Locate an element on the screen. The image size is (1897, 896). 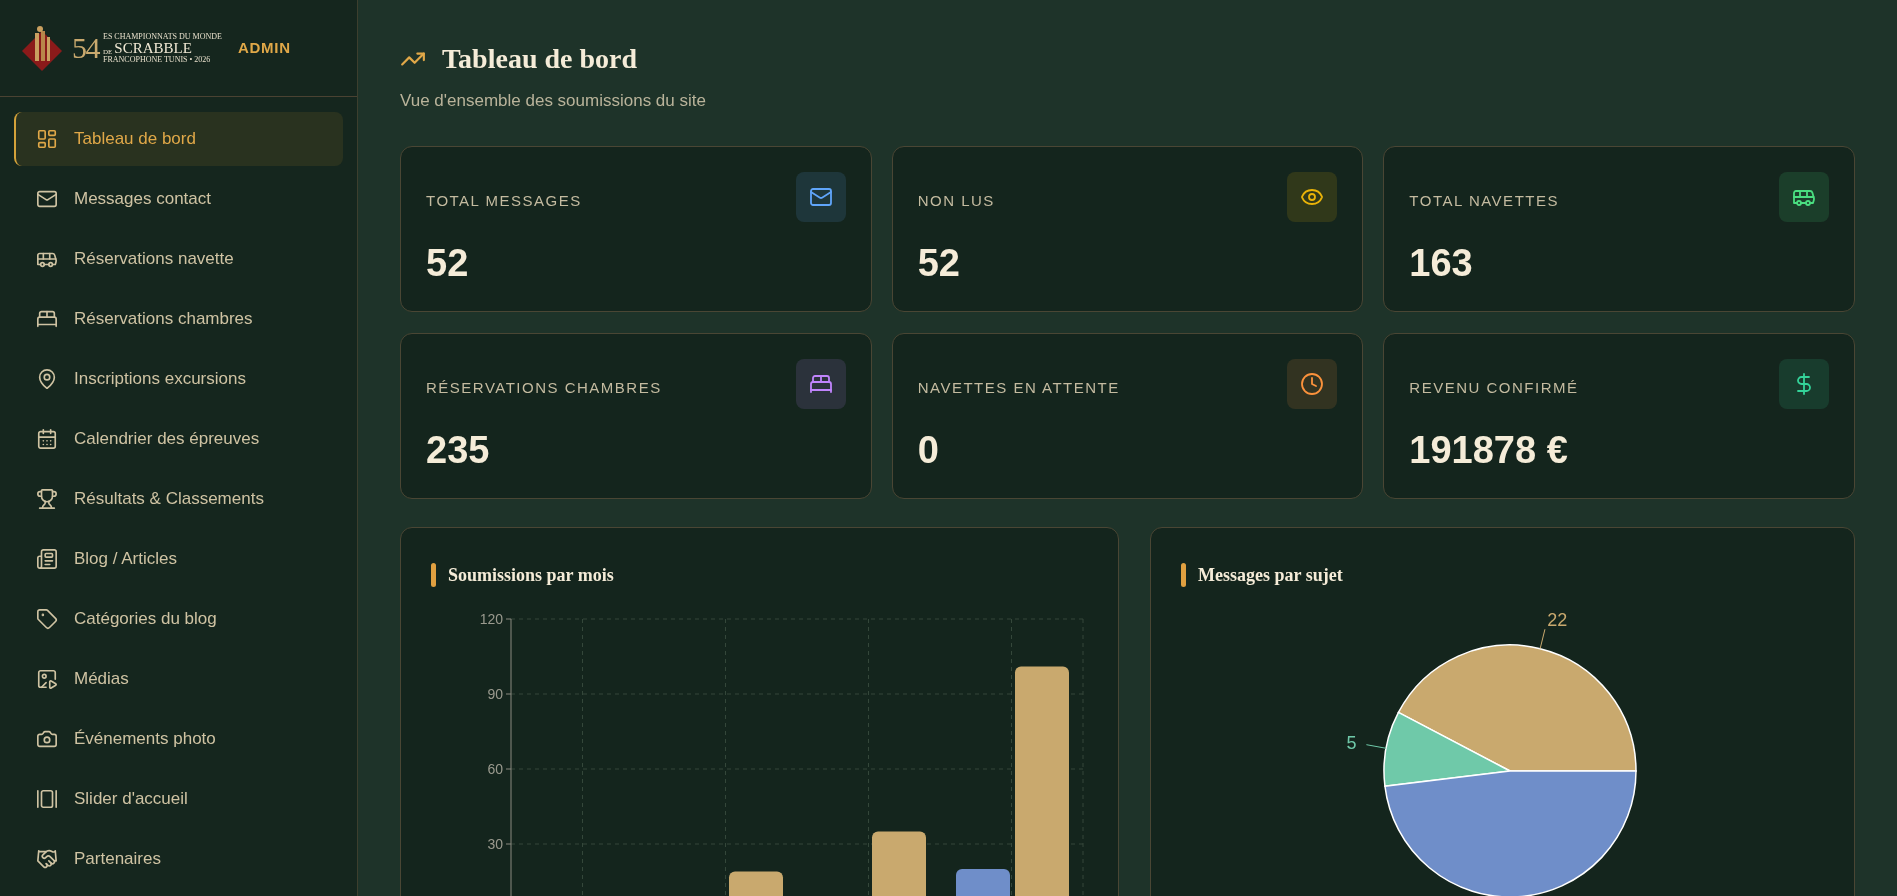
nav-item: Réservations navette is located at coordinates (178, 259).